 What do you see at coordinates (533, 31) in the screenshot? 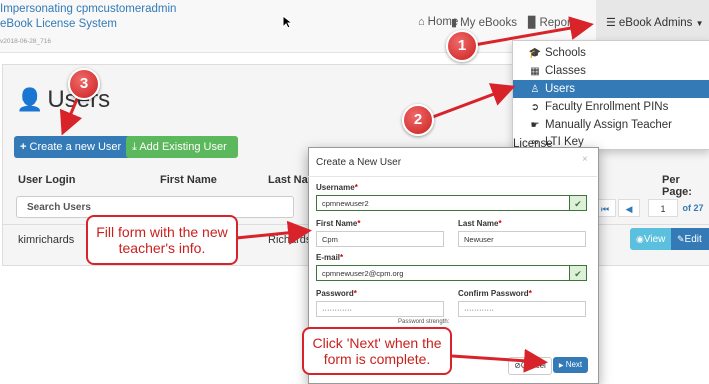
I see `arrow-to-admins-menu` at bounding box center [533, 31].